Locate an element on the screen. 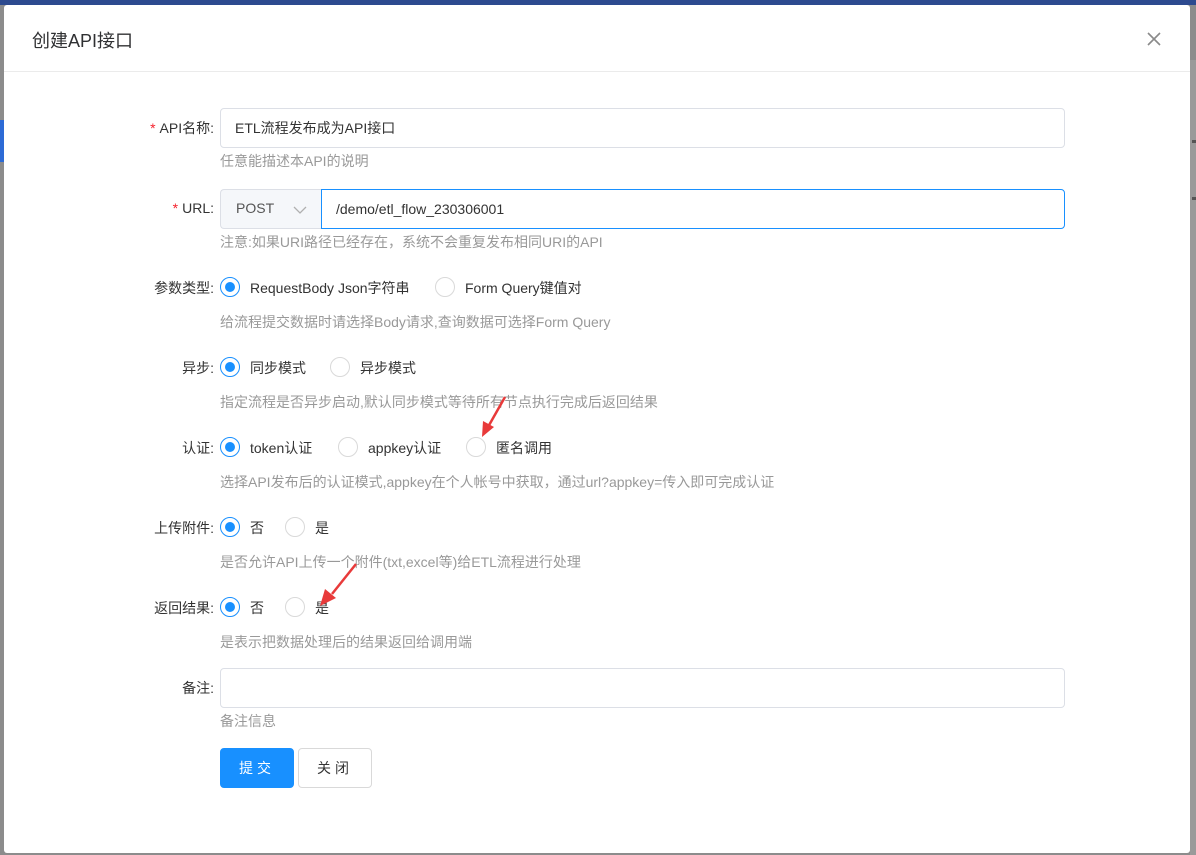  async-hint: 指定流程是否异步启动,默认同步模式等待所有节点执行完成后返回结果 is located at coordinates (439, 402).